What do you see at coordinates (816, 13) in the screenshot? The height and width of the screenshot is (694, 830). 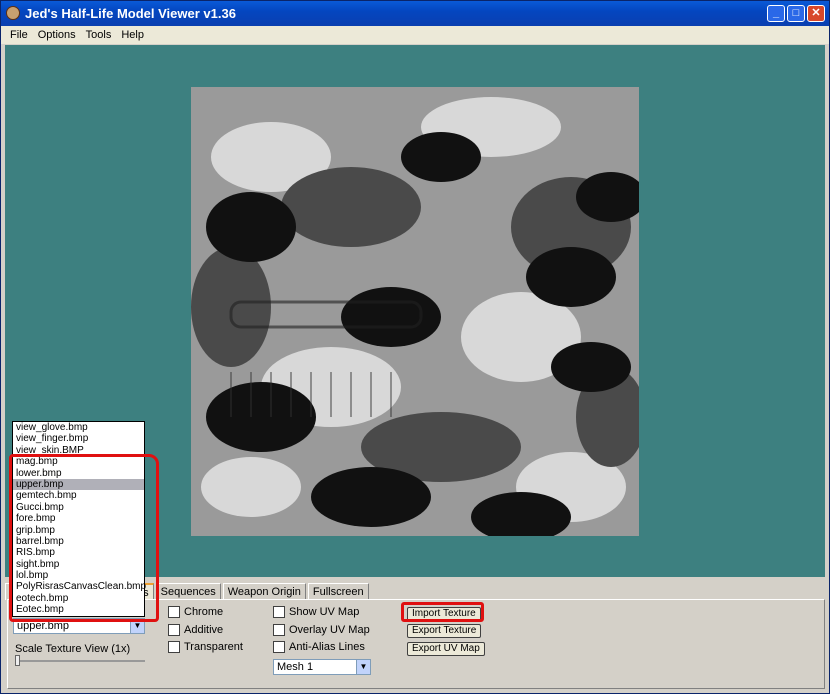 I see `close-button: ✕` at bounding box center [816, 13].